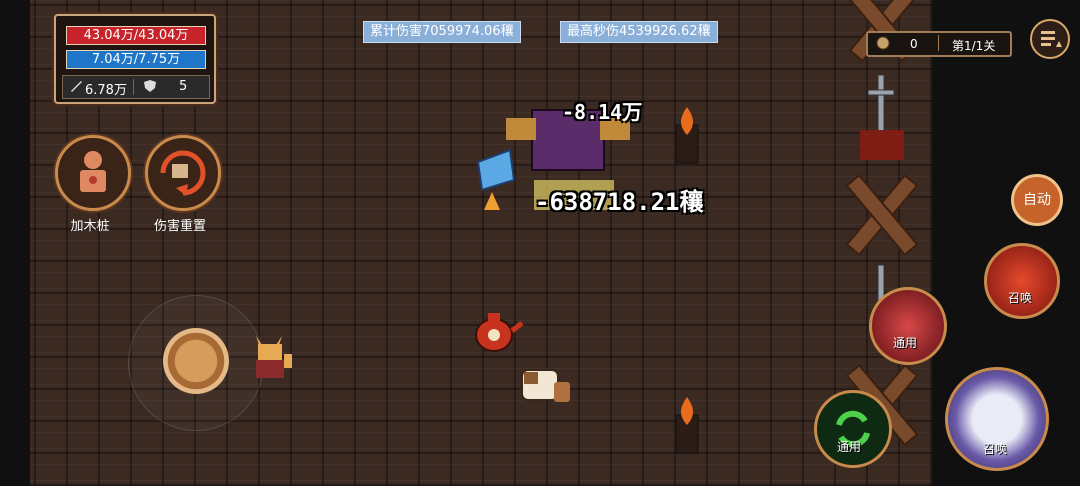 The image size is (1080, 486). I want to click on summon-skill-label-2: 召唤, so click(995, 449).